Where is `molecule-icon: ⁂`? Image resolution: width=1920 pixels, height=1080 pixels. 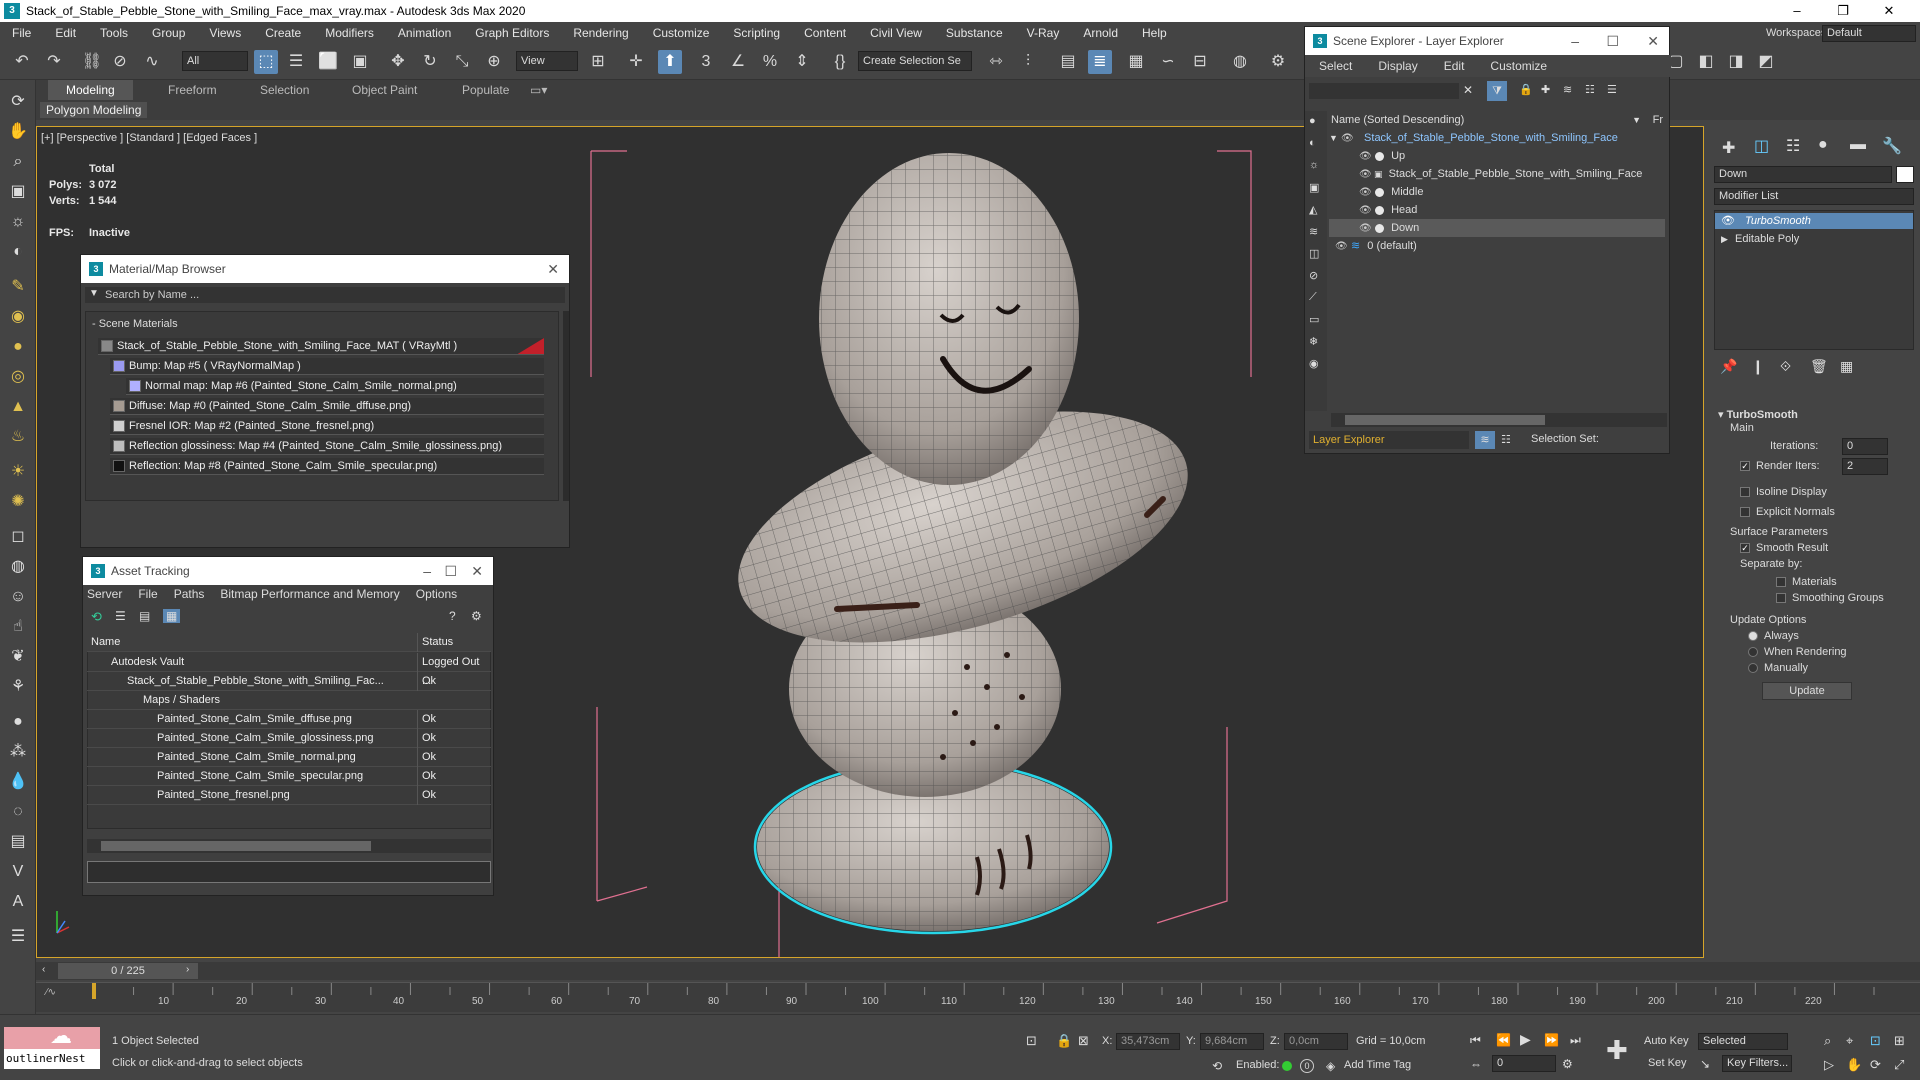 molecule-icon: ⁂ is located at coordinates (18, 752).